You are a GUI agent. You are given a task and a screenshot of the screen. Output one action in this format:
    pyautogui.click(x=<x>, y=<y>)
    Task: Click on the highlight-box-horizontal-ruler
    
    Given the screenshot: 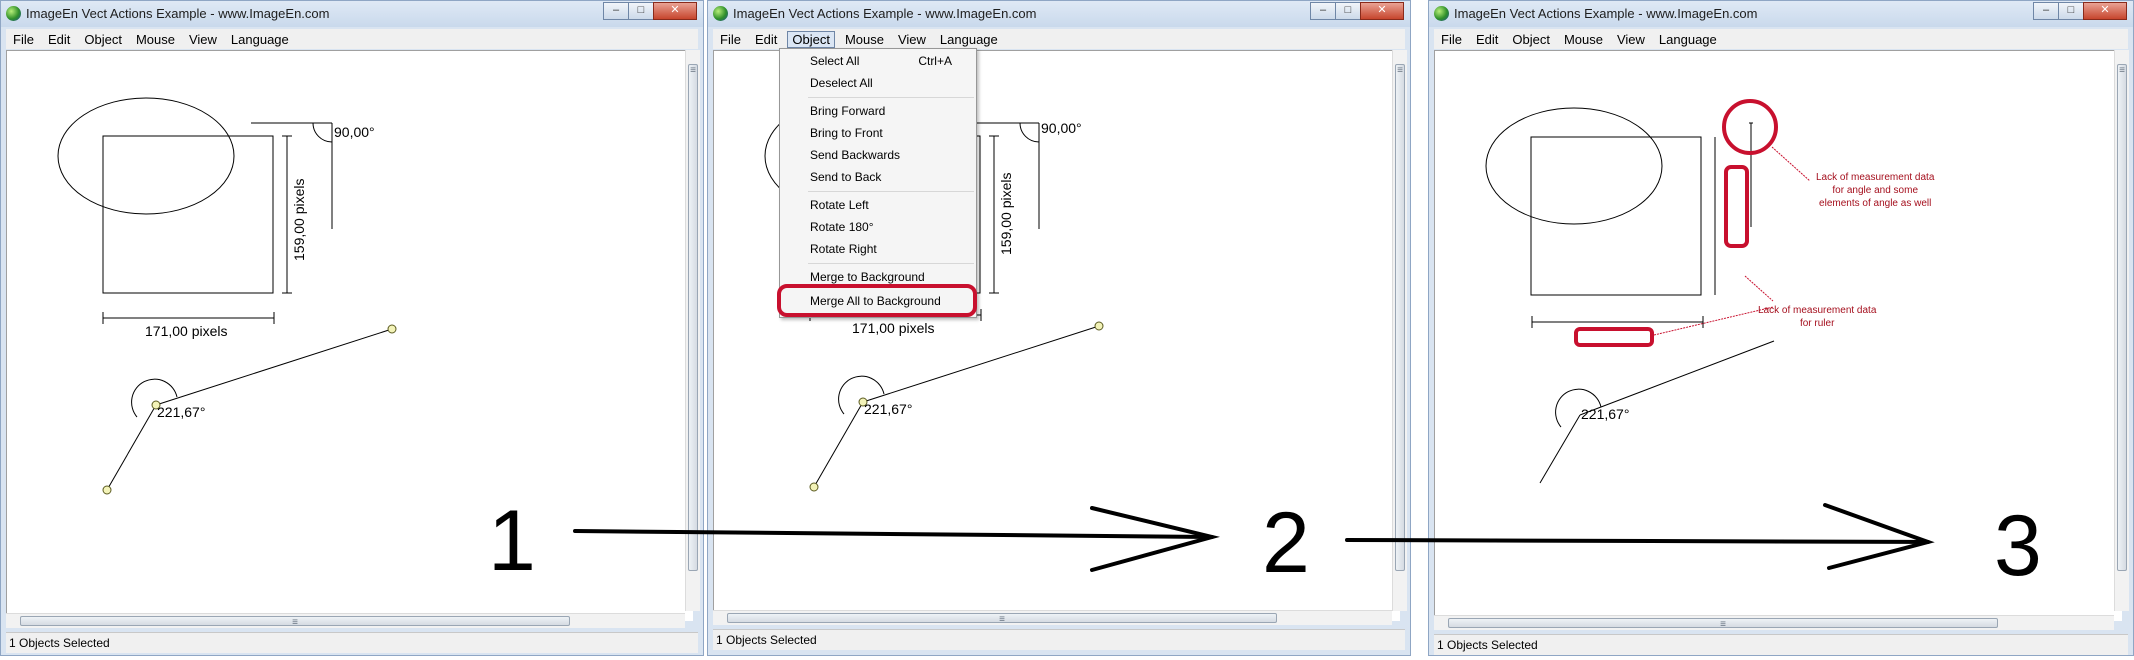 What is the action you would take?
    pyautogui.click(x=1614, y=337)
    